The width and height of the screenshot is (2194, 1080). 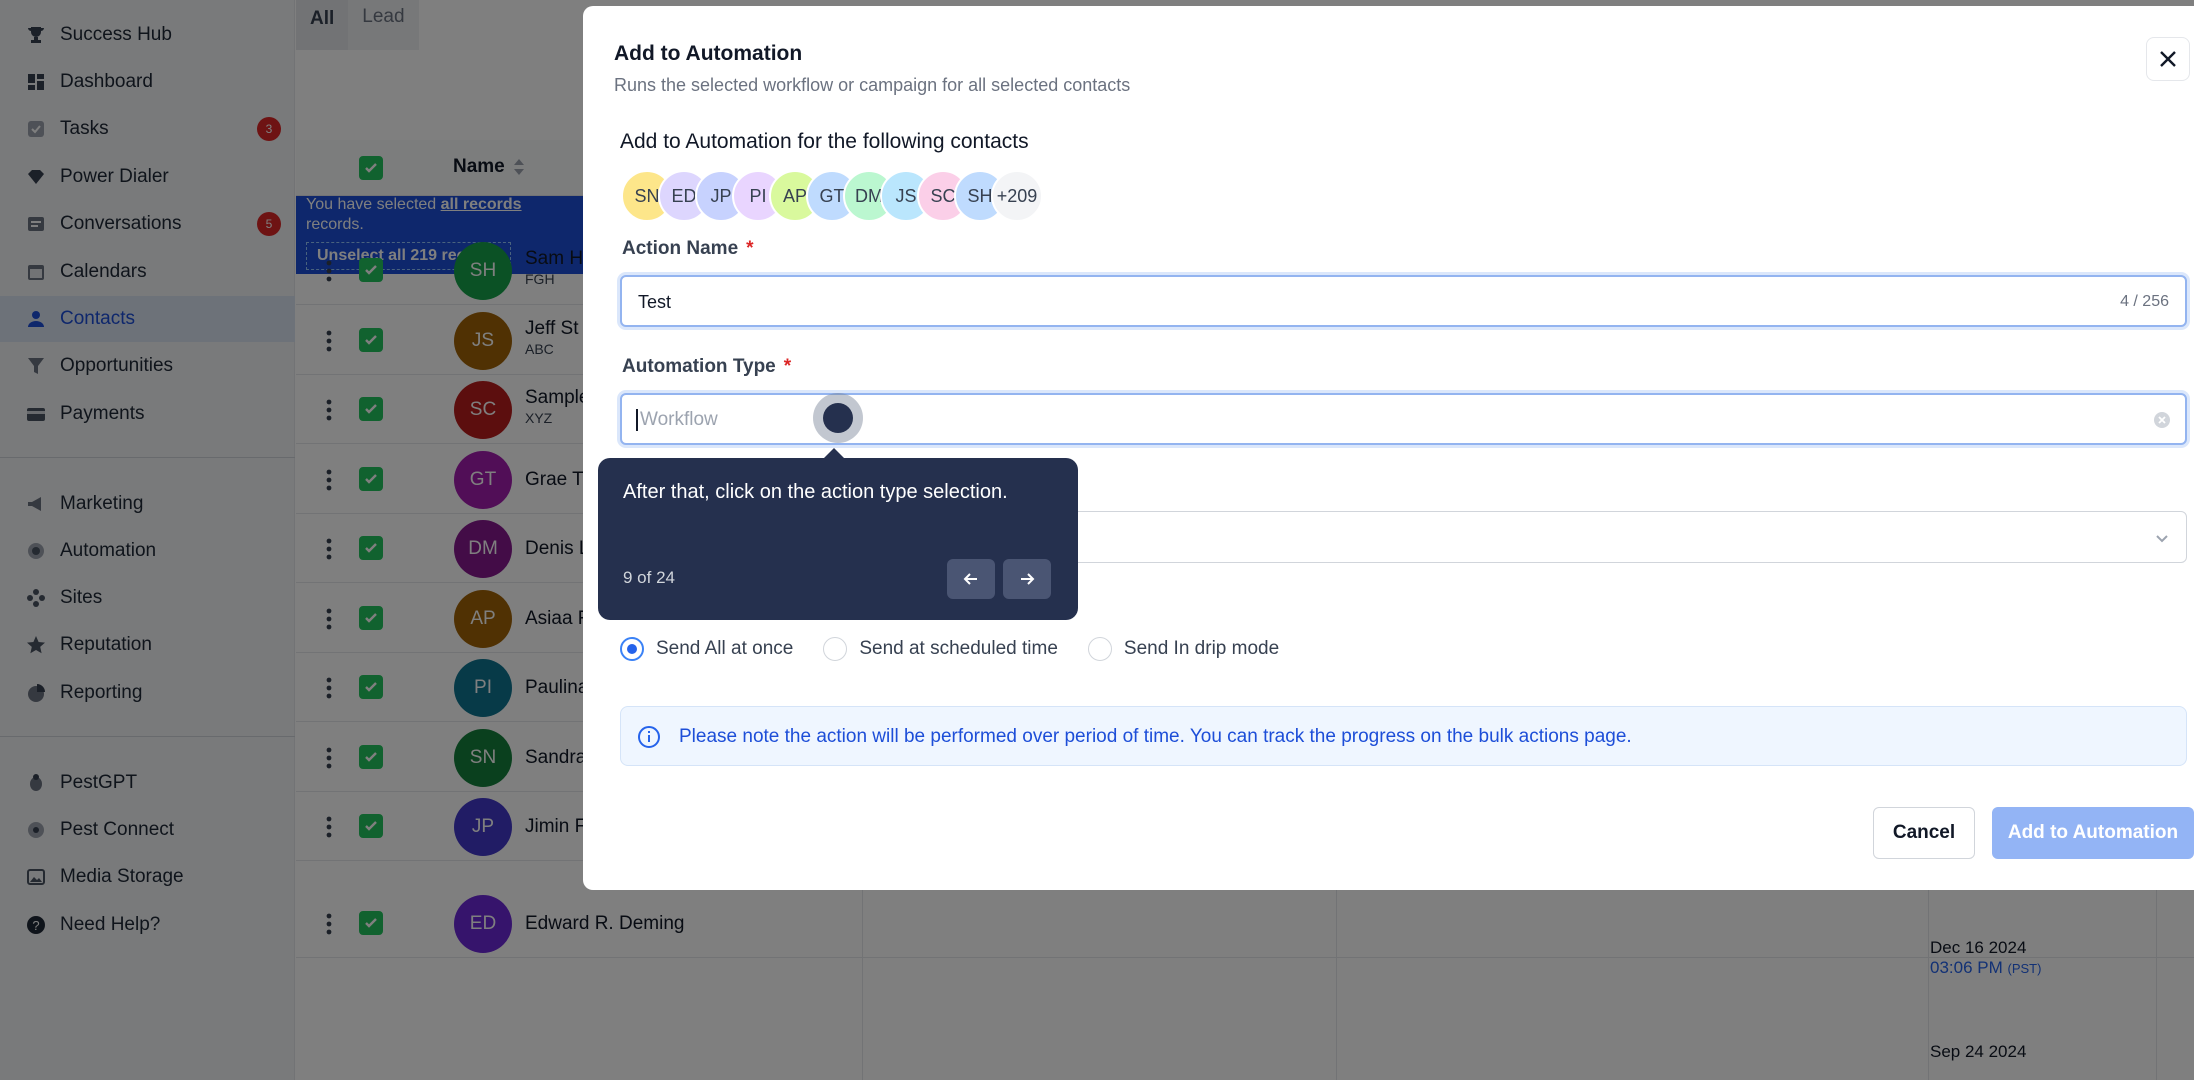 I want to click on action-name-label: Action Name *, so click(x=688, y=249).